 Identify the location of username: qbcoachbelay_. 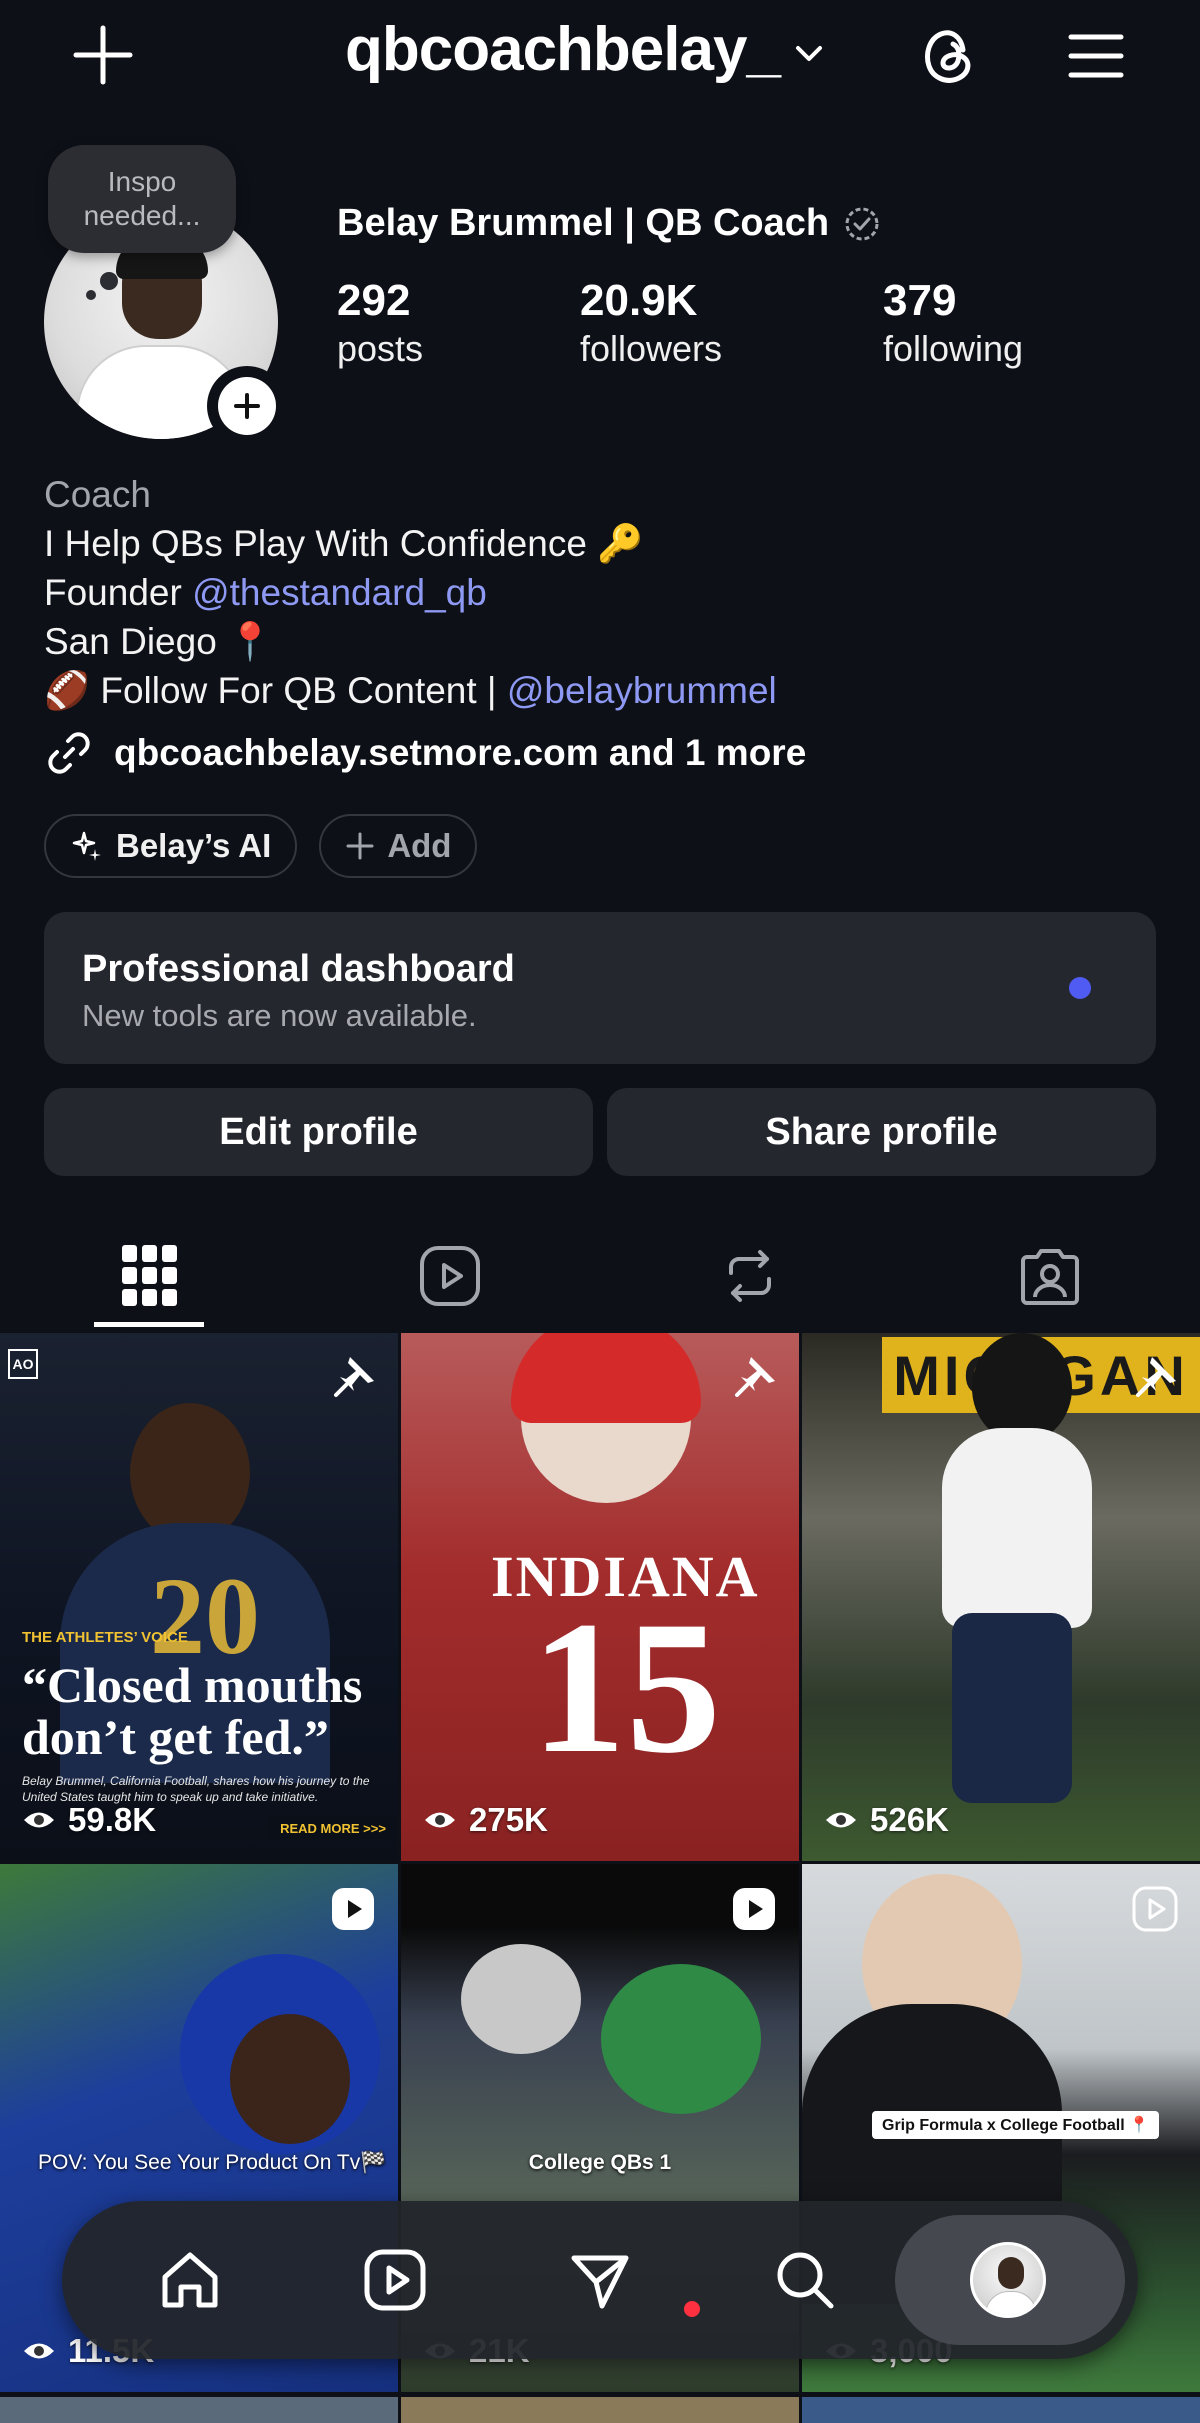
(563, 49).